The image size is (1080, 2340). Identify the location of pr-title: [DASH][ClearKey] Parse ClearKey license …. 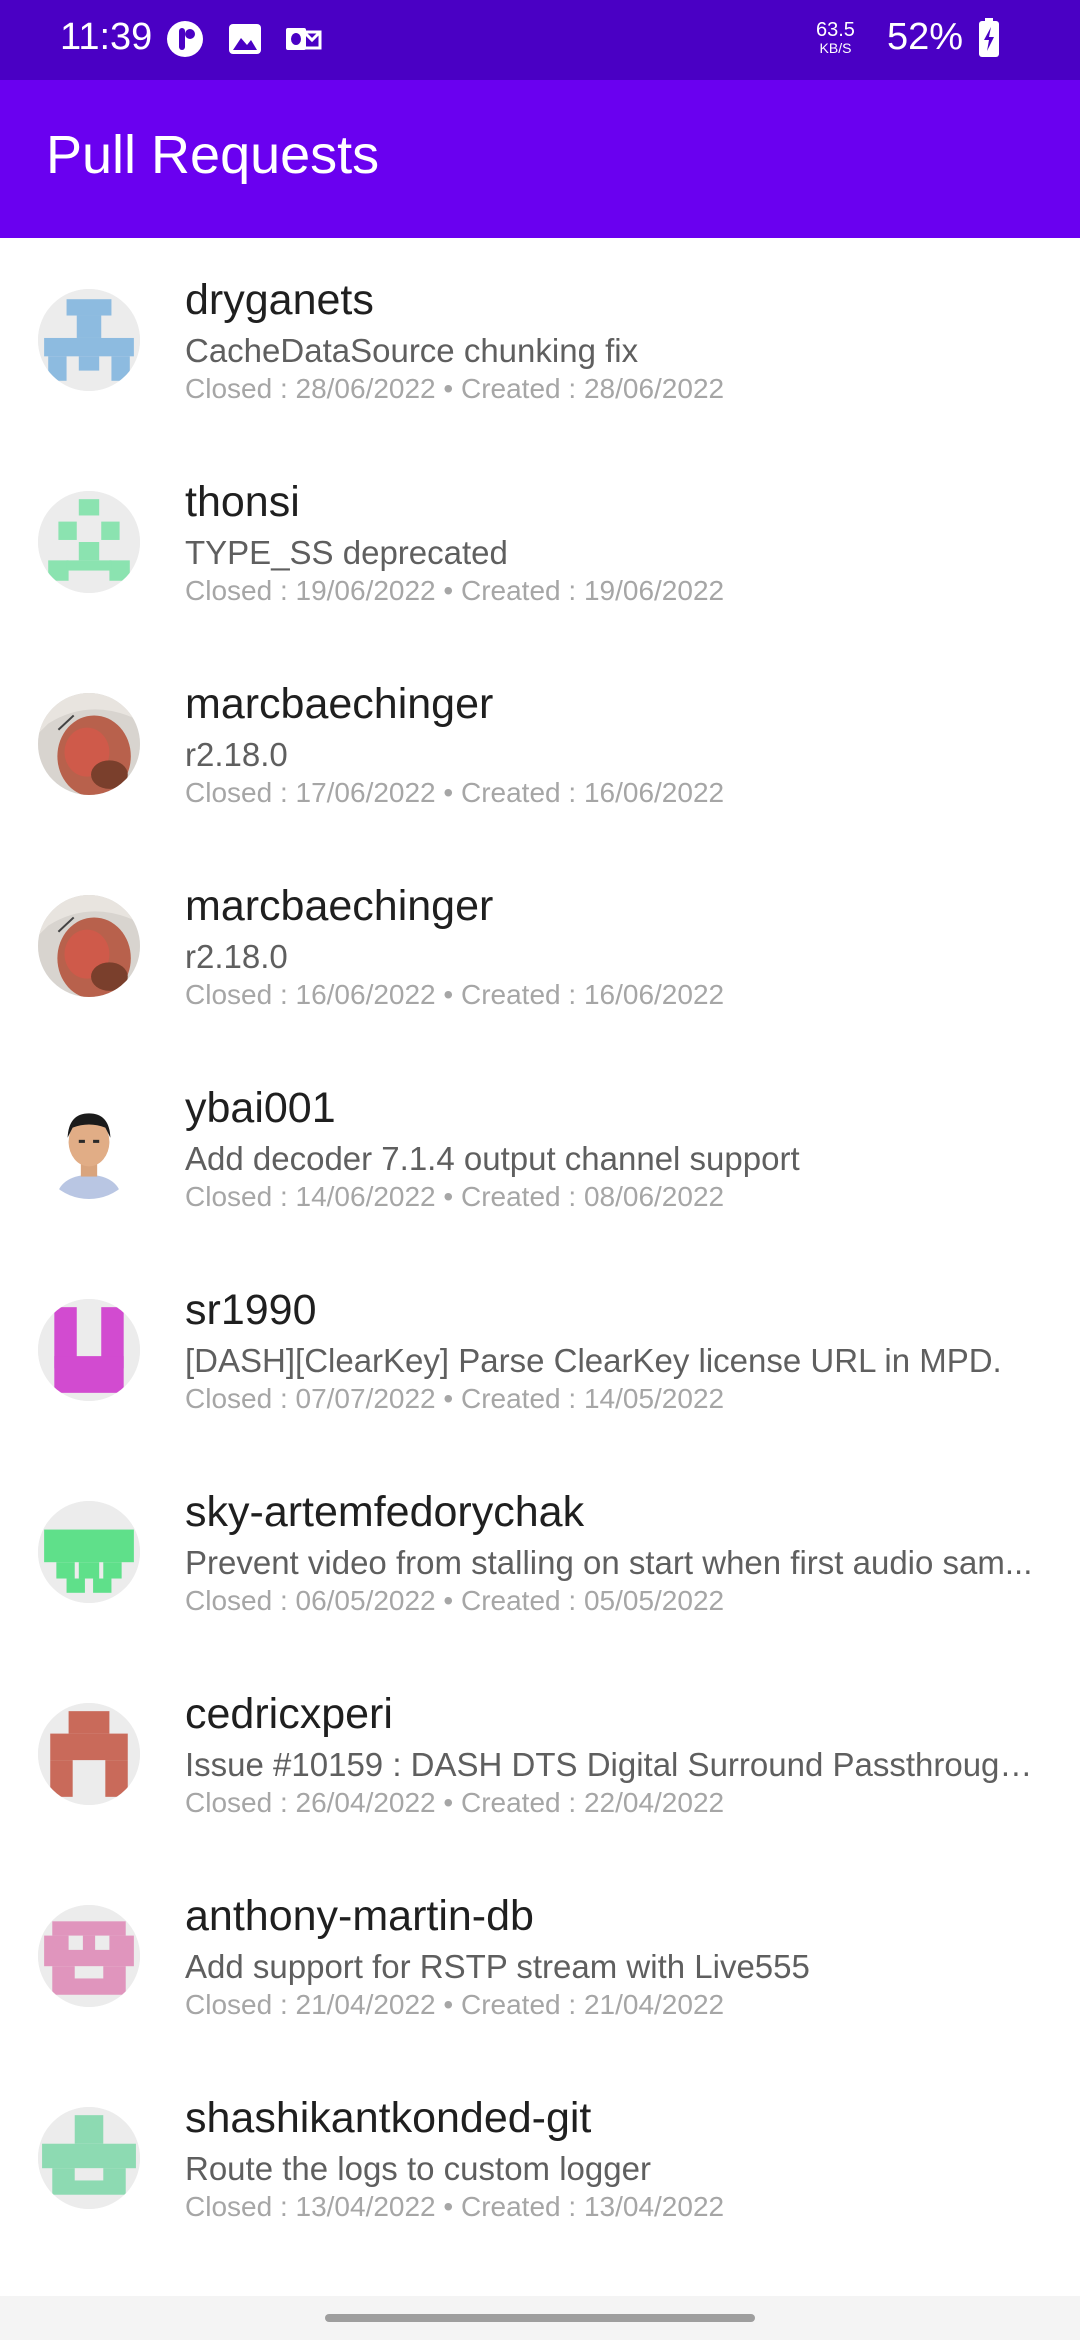
(593, 1360).